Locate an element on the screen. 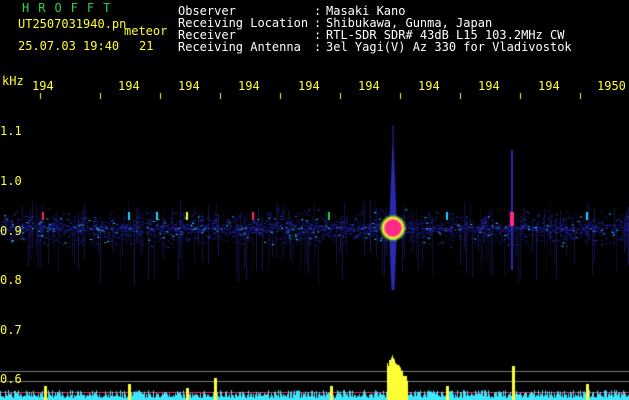  file-name: UT2507031940.pn is located at coordinates (72, 24).